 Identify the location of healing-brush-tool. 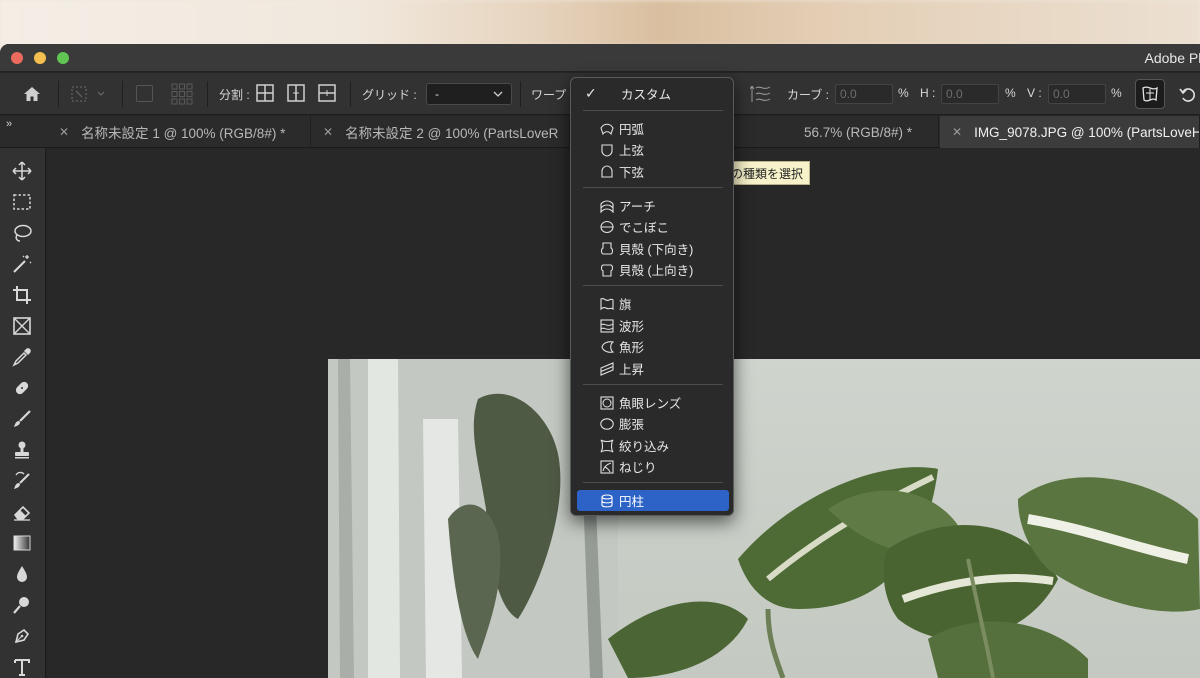
(22, 388).